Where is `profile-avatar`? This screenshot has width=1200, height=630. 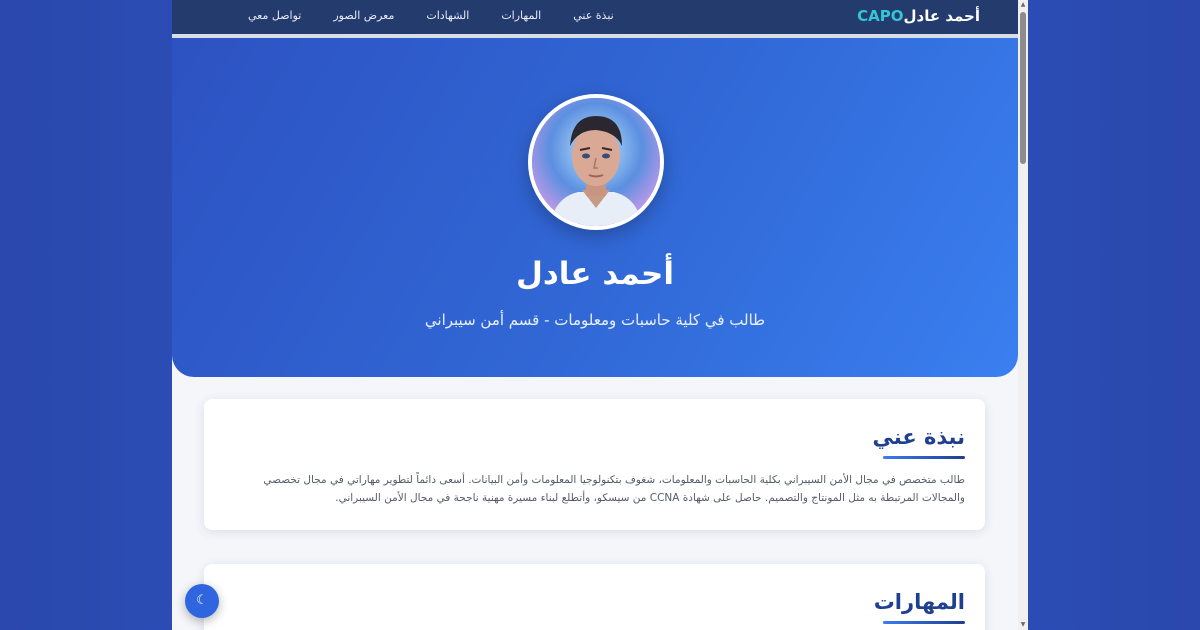
profile-avatar is located at coordinates (596, 162).